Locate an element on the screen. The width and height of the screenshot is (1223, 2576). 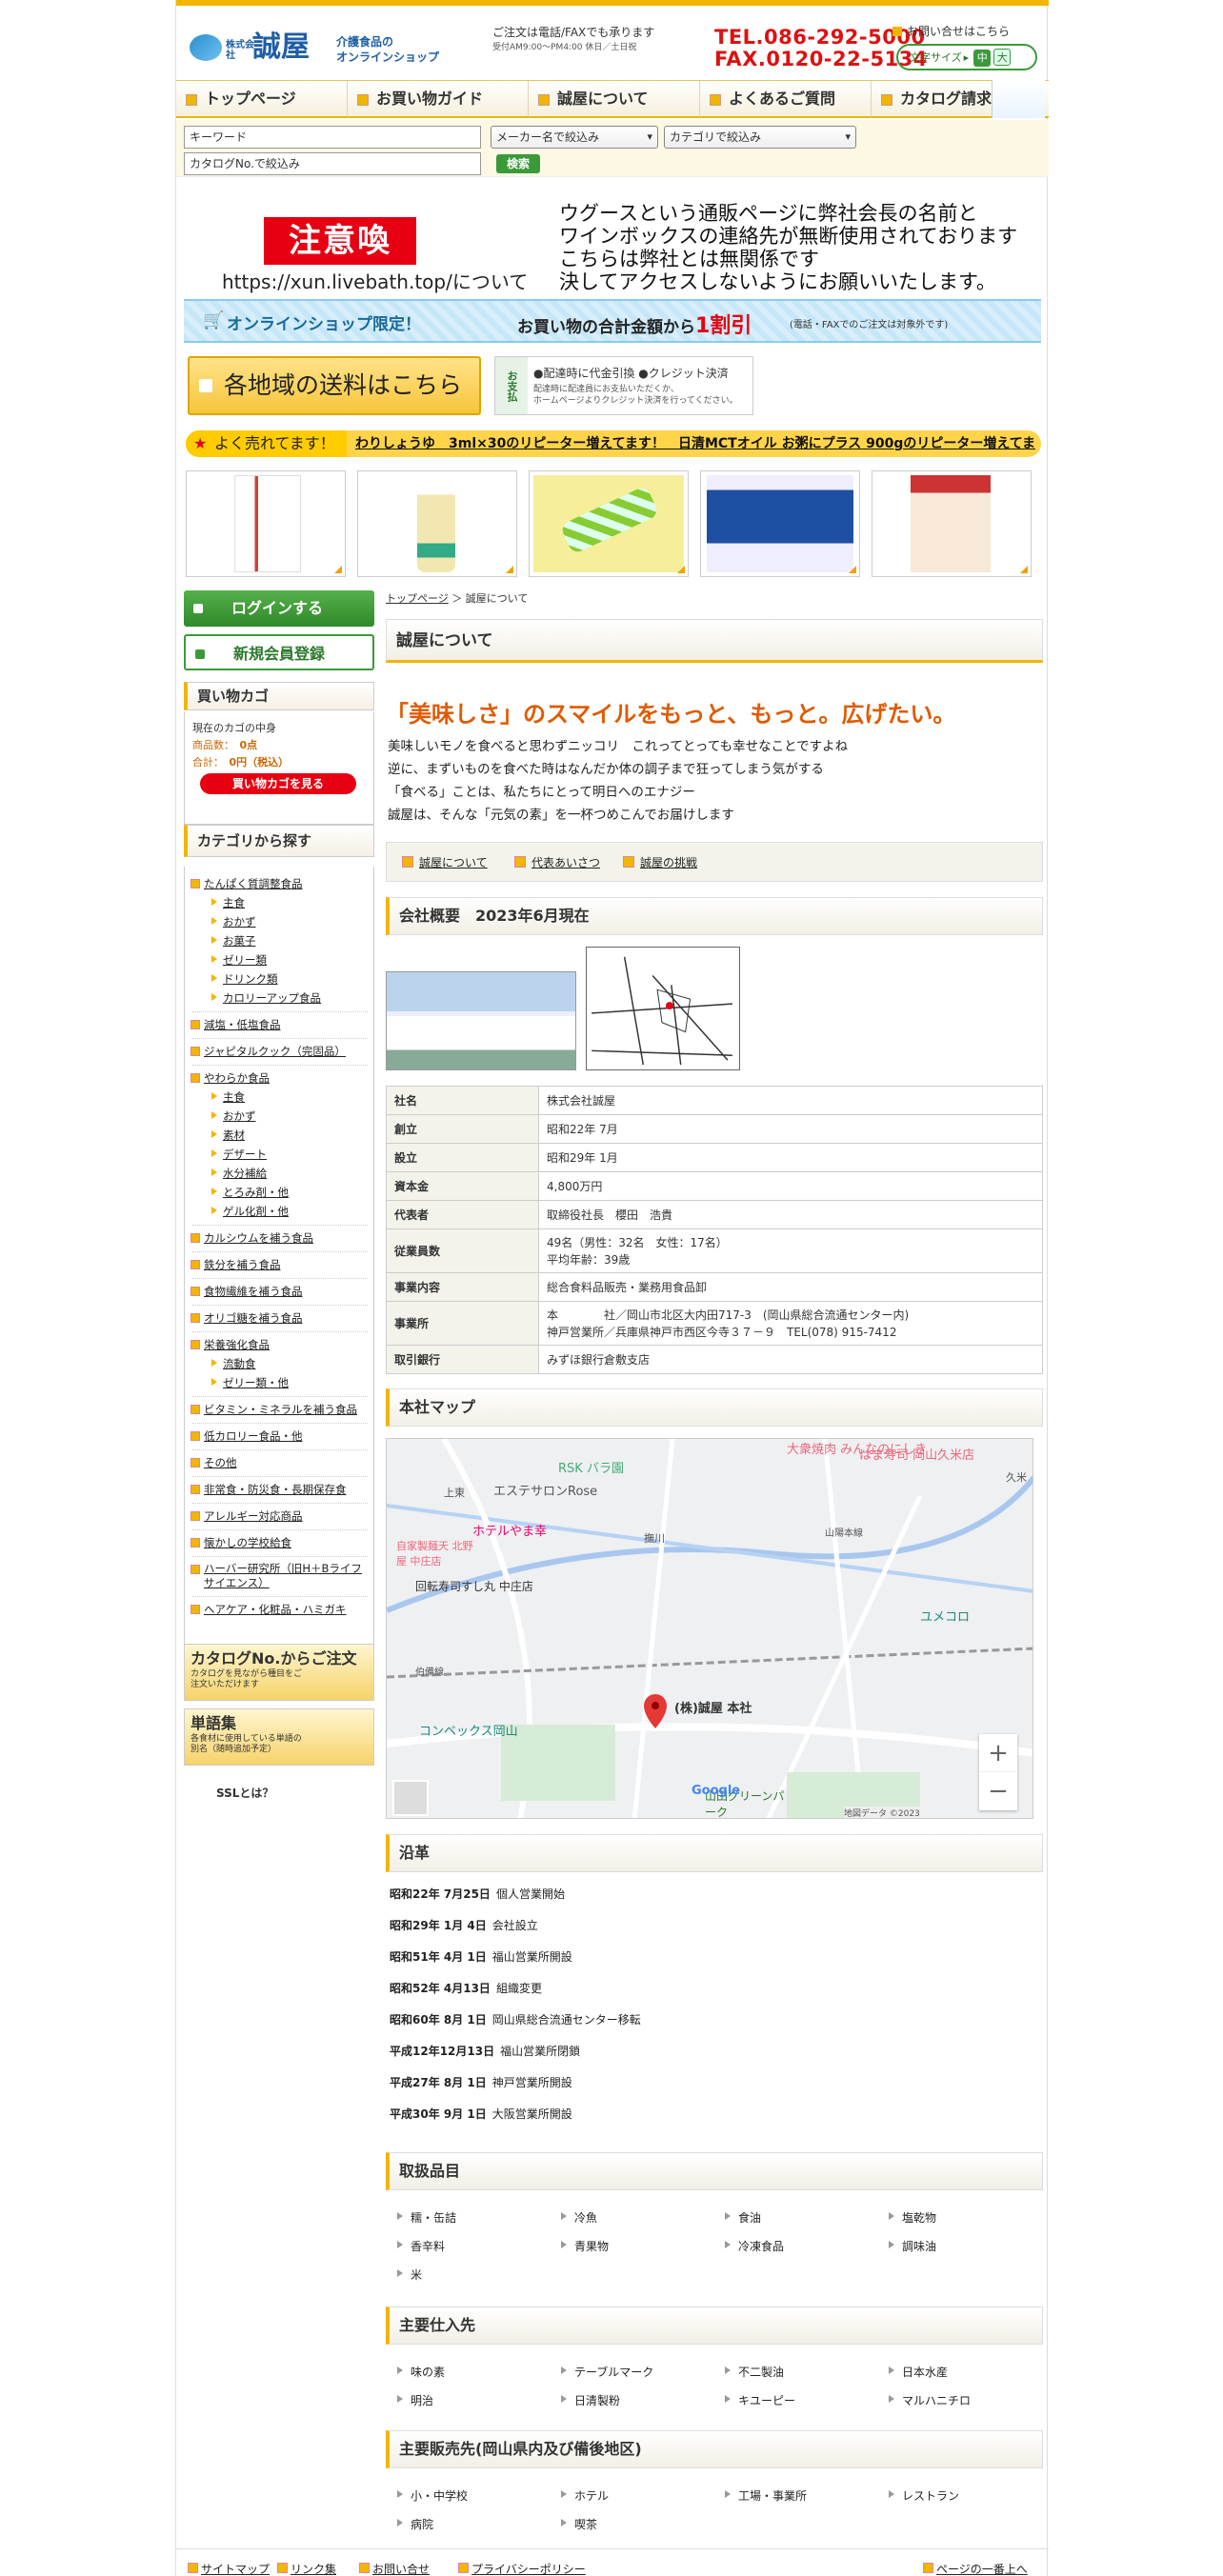
category-item: 減塩・低塩食品 is located at coordinates (236, 1024).